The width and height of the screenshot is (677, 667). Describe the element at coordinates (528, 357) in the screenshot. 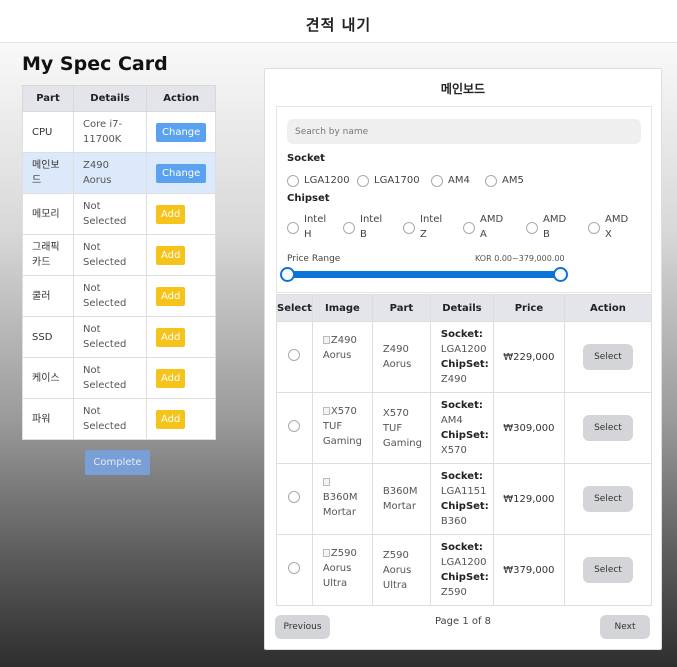

I see `product-price: ₩229,000` at that location.